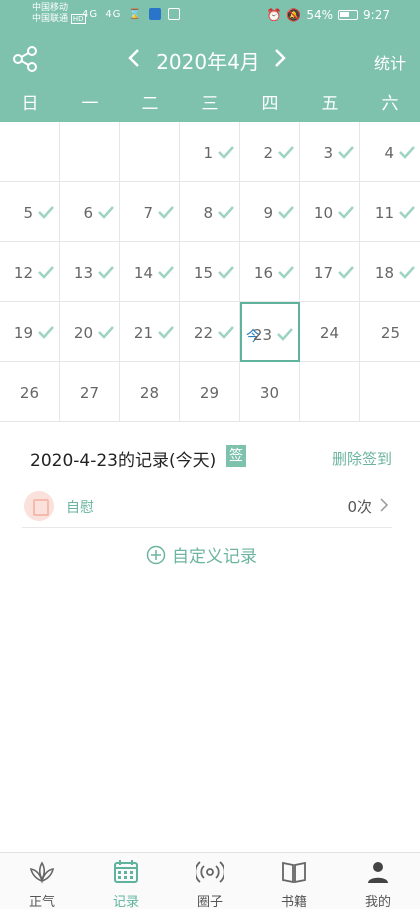 This screenshot has width=420, height=909. Describe the element at coordinates (150, 104) in the screenshot. I see `weekday-label: 二` at that location.